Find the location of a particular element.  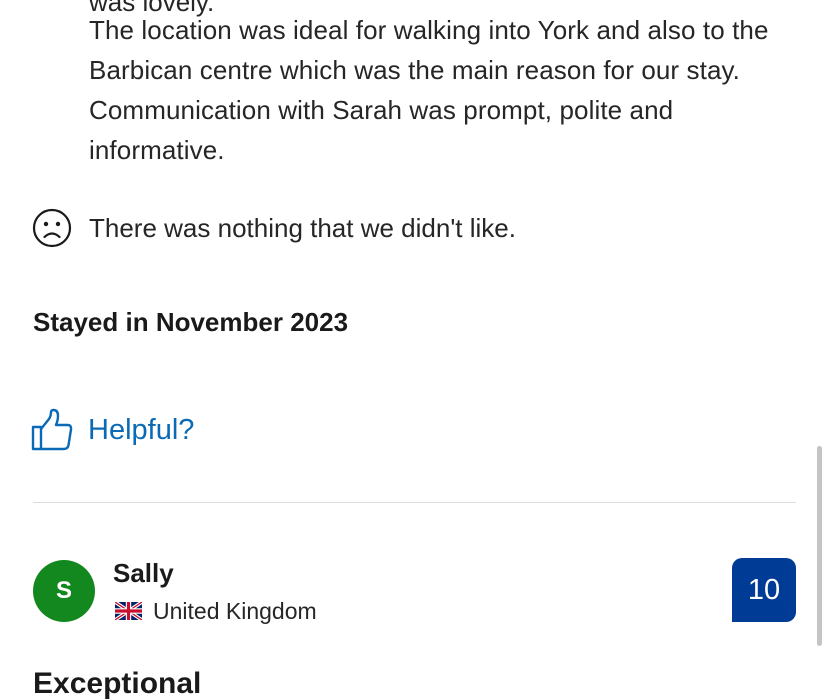

review-negative-text: There was nothing that we didn't like. is located at coordinates (302, 228).